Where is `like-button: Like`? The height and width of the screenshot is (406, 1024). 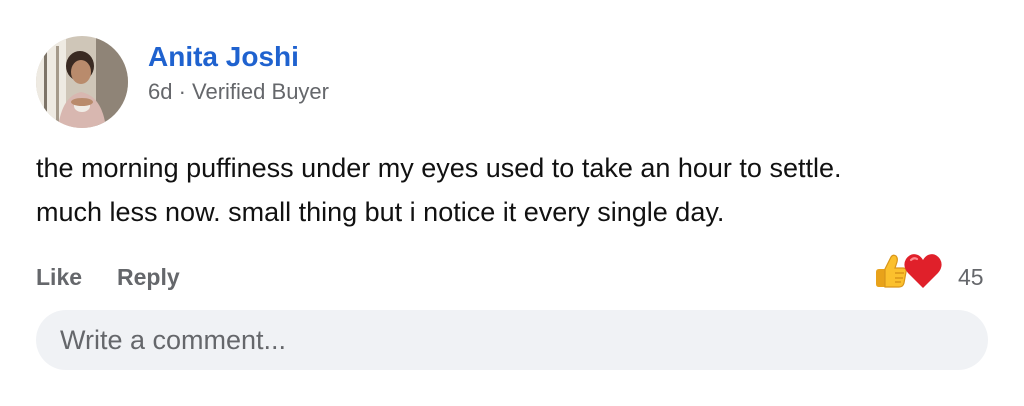 like-button: Like is located at coordinates (59, 277).